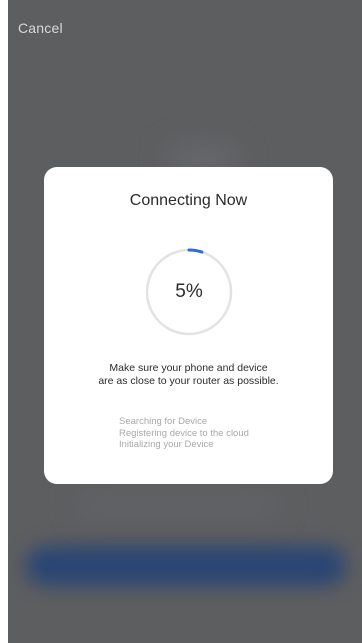 The image size is (362, 643). What do you see at coordinates (186, 566) in the screenshot?
I see `blurred-primary-button` at bounding box center [186, 566].